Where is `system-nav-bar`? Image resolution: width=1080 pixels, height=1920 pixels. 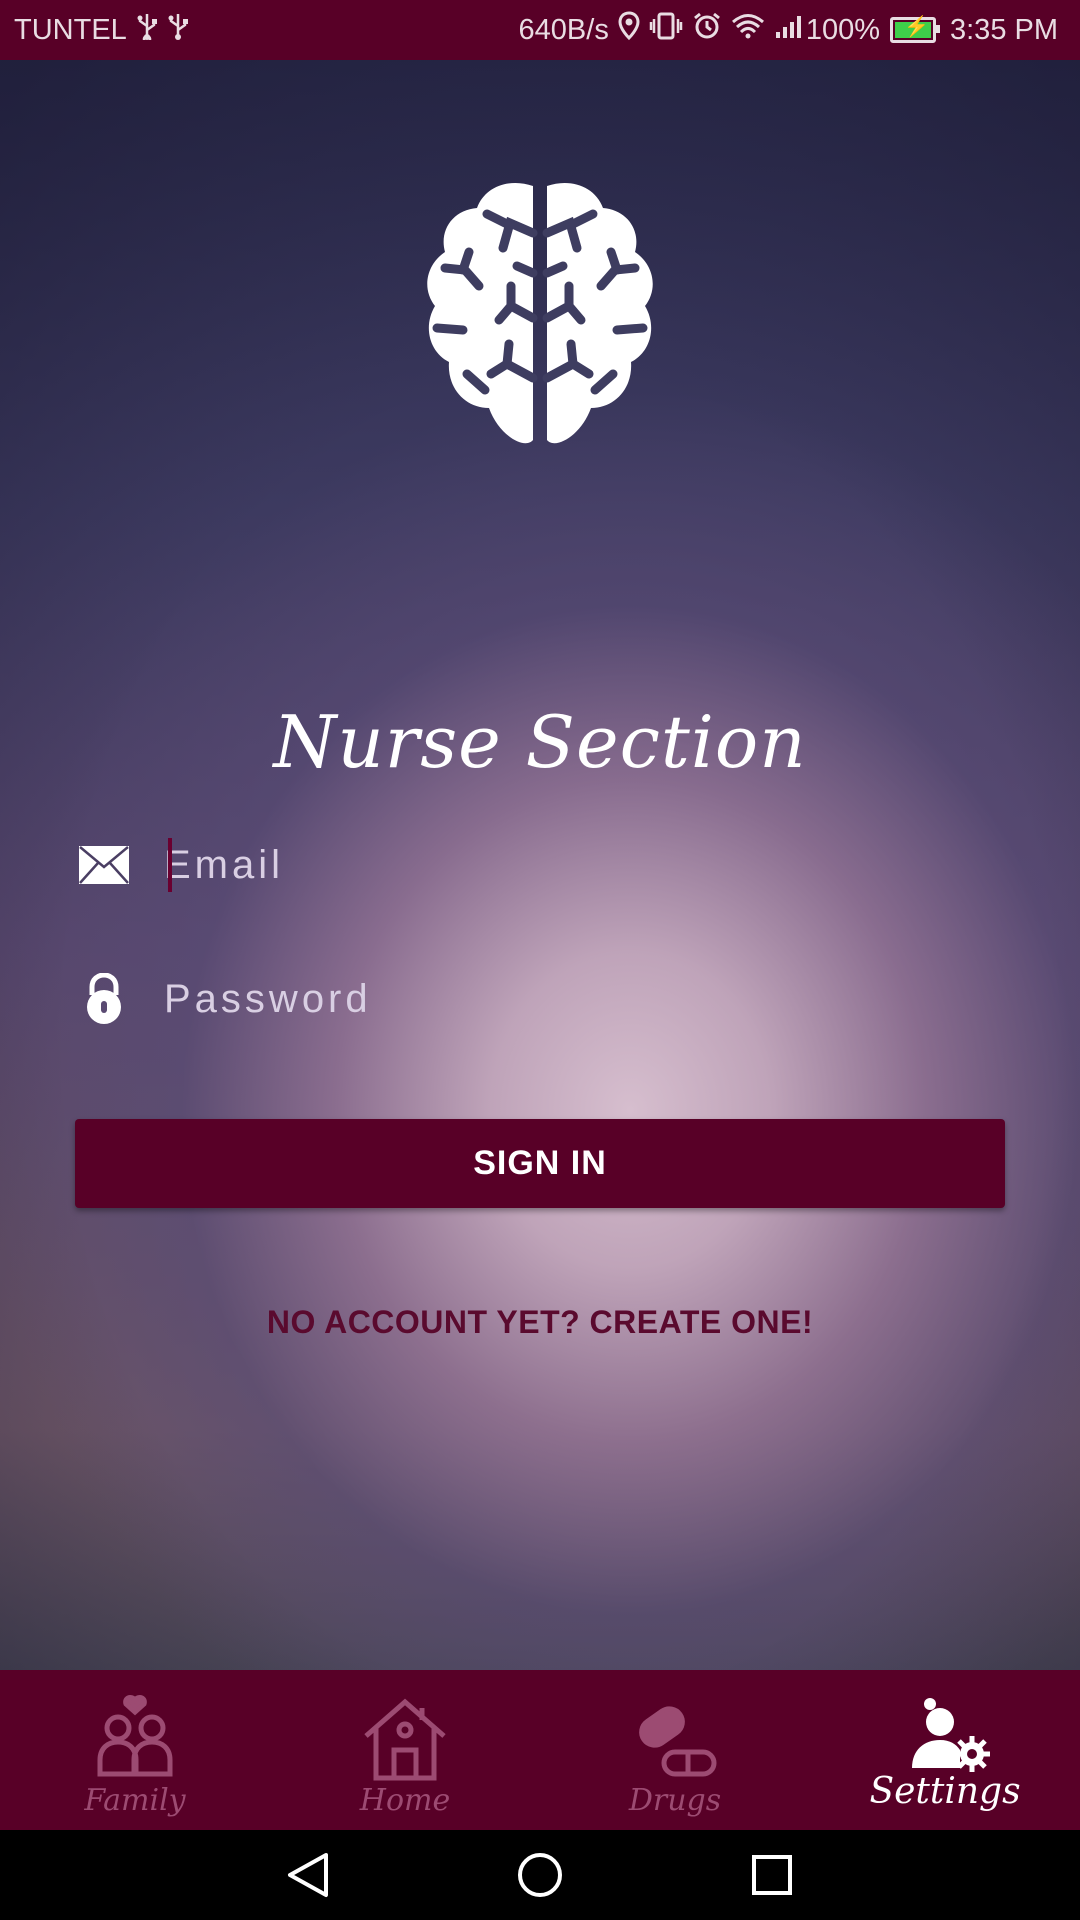
system-nav-bar is located at coordinates (540, 1875).